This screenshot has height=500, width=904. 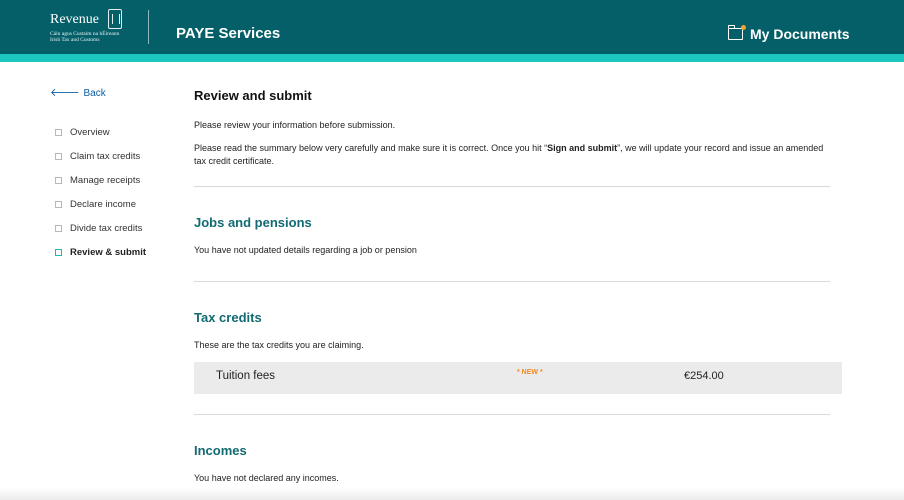 I want to click on my-documents-link: My Documents, so click(x=788, y=34).